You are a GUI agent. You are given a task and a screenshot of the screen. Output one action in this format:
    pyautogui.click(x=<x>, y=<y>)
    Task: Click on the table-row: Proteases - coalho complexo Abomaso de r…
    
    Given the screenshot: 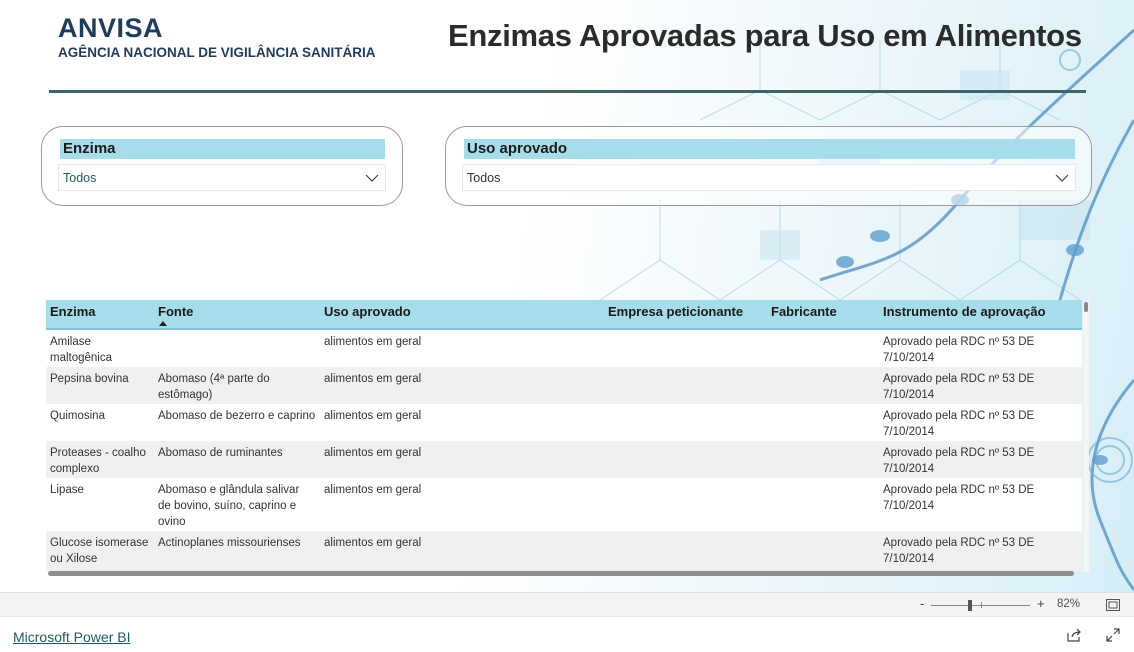 What is the action you would take?
    pyautogui.click(x=564, y=459)
    